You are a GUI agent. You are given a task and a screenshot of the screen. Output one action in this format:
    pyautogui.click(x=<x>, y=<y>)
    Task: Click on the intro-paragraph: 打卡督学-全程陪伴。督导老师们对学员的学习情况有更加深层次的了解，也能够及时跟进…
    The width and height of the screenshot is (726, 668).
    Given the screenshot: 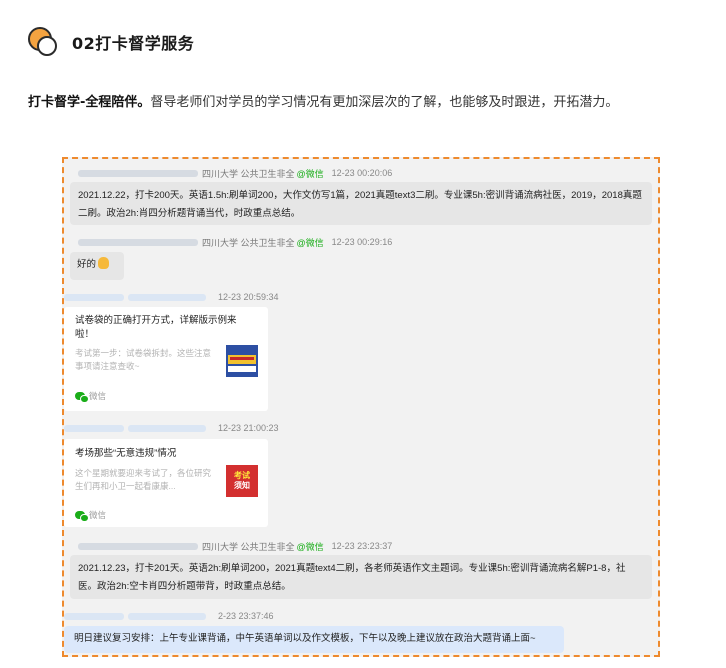 What is the action you would take?
    pyautogui.click(x=363, y=102)
    